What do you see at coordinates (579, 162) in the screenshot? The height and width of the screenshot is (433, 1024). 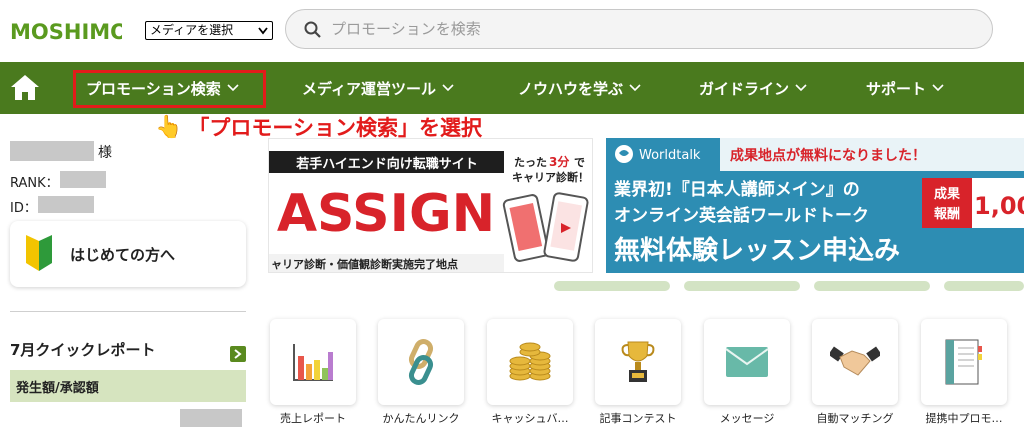 I see `assign-side-text-3: で` at bounding box center [579, 162].